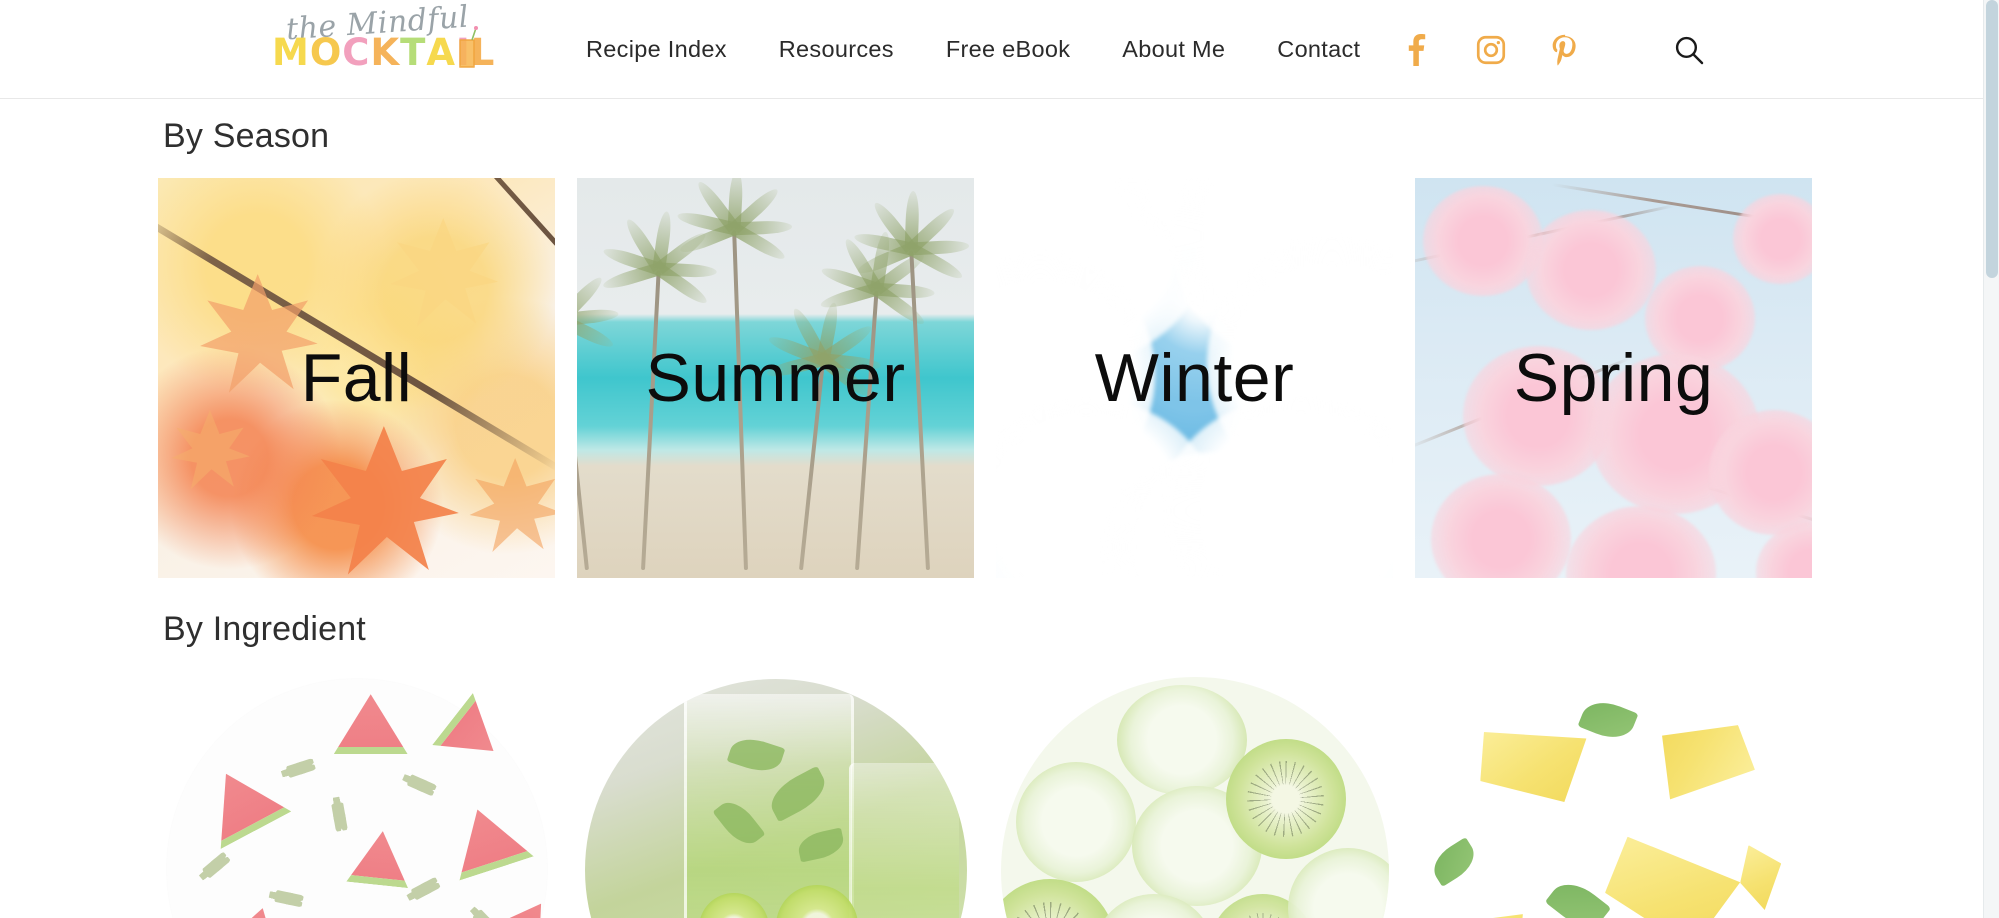 This screenshot has height=918, width=1999. I want to click on category-card-watermelon: Watermelon, so click(356, 794).